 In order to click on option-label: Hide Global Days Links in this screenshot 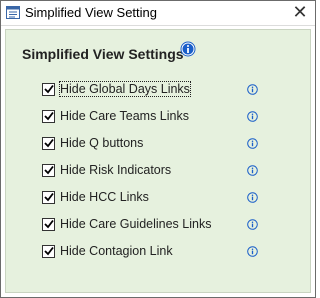, I will do `click(125, 89)`.